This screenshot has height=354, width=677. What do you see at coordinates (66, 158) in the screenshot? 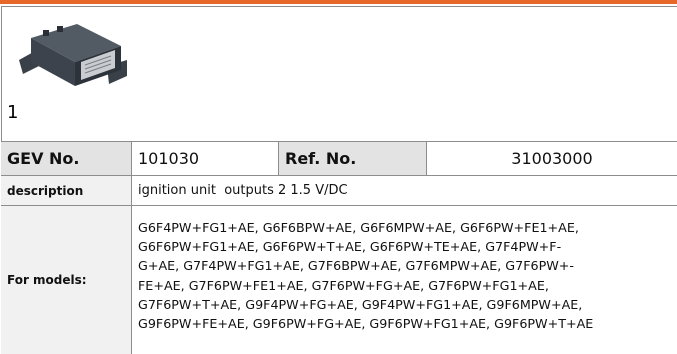
I see `gev-label: GEV No.` at bounding box center [66, 158].